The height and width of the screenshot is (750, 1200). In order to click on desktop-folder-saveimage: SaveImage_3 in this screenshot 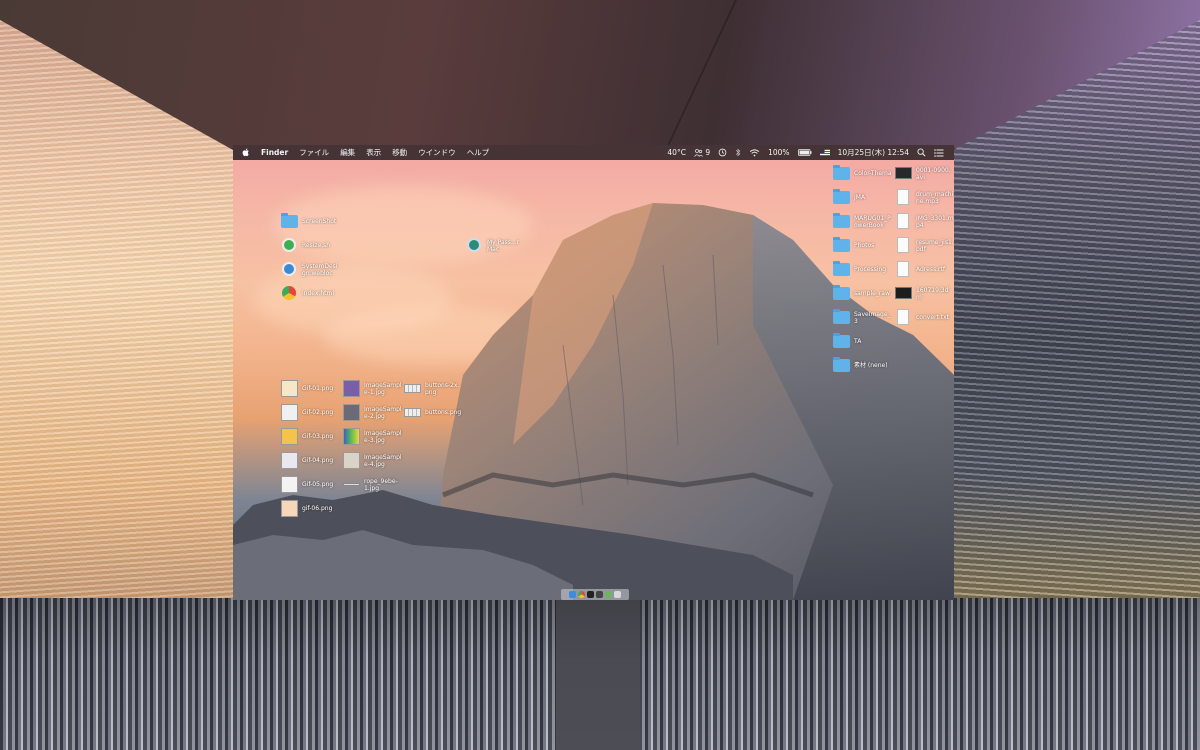, I will do `click(862, 317)`.